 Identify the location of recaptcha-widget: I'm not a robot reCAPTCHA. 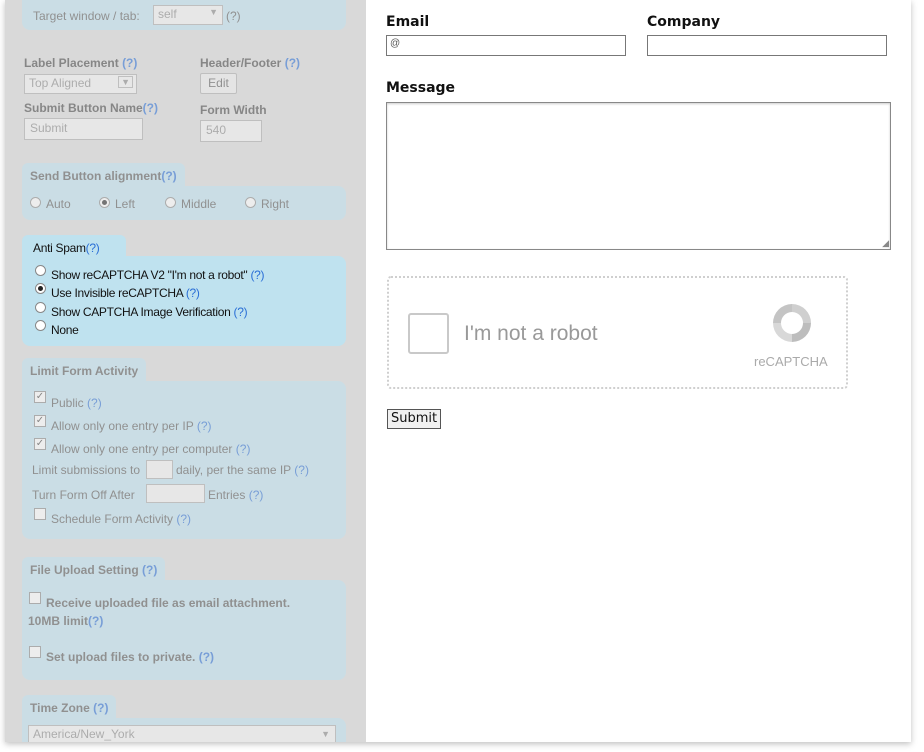
(617, 332).